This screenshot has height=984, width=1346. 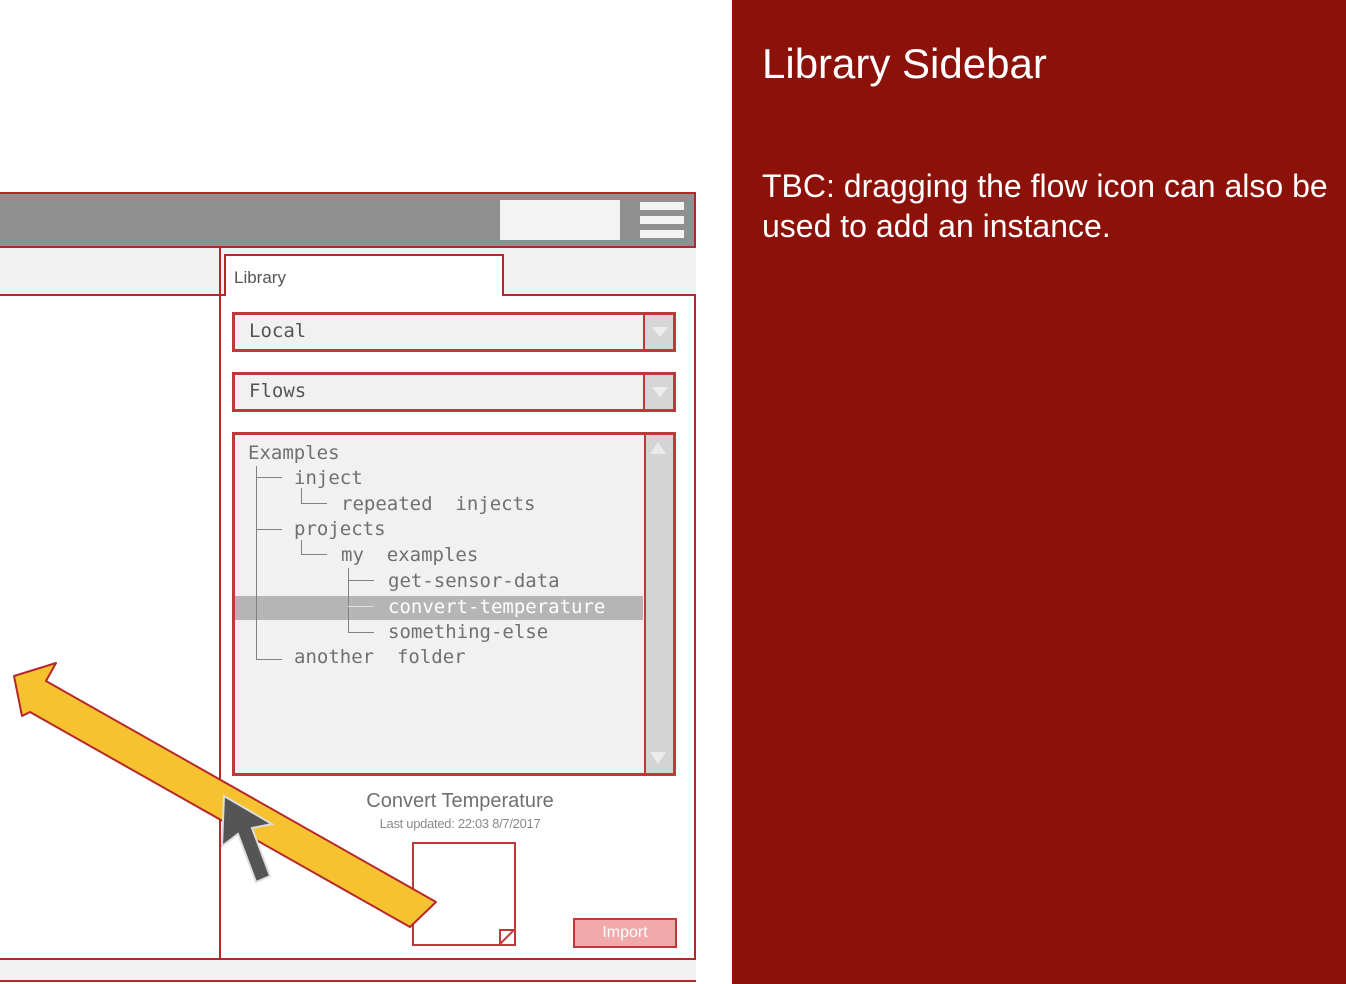 I want to click on flow-icon, so click(x=464, y=894).